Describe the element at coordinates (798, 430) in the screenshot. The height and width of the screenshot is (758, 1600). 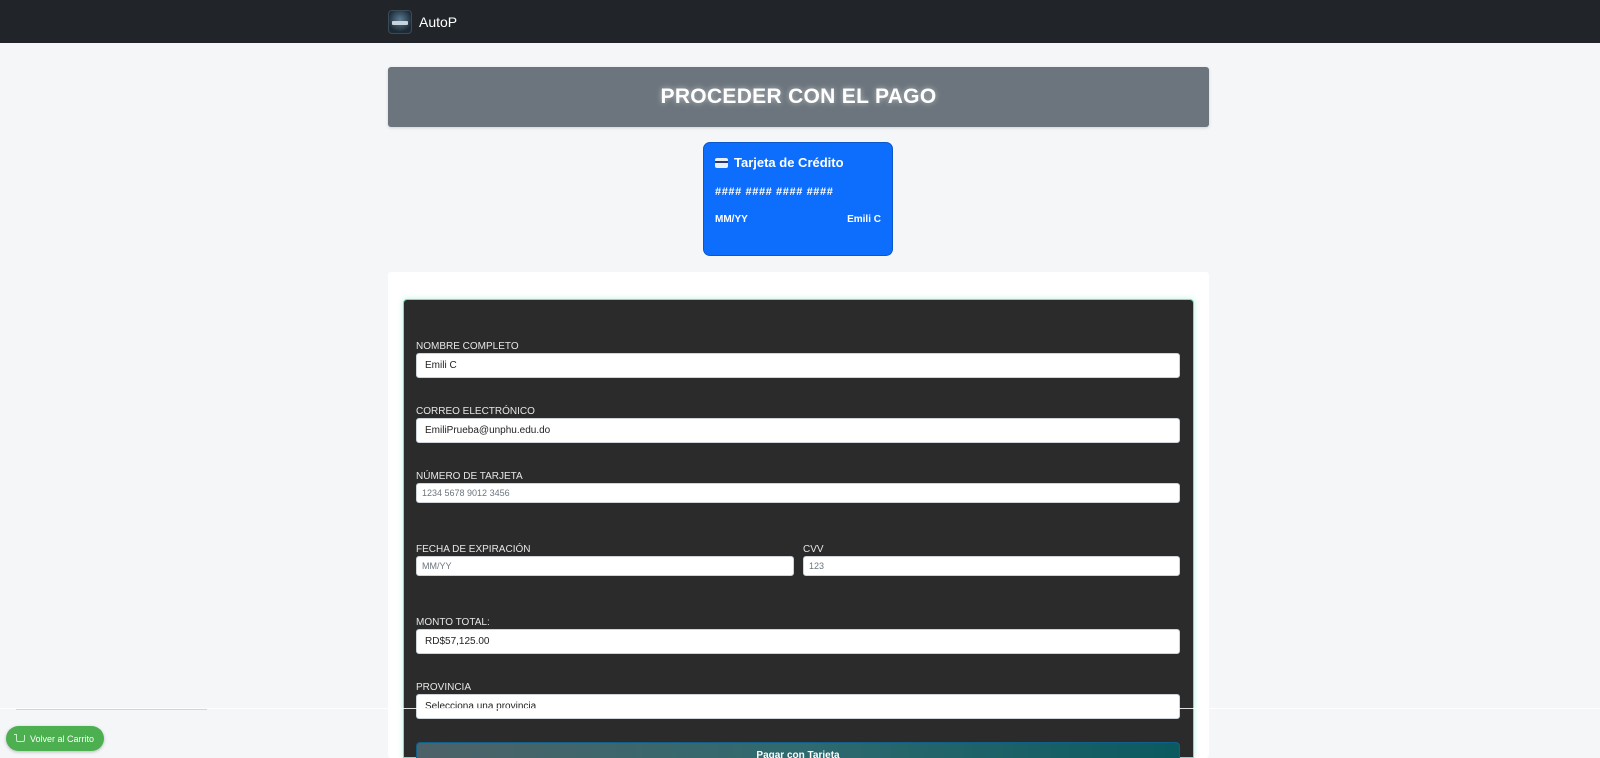
I see `email-input` at that location.